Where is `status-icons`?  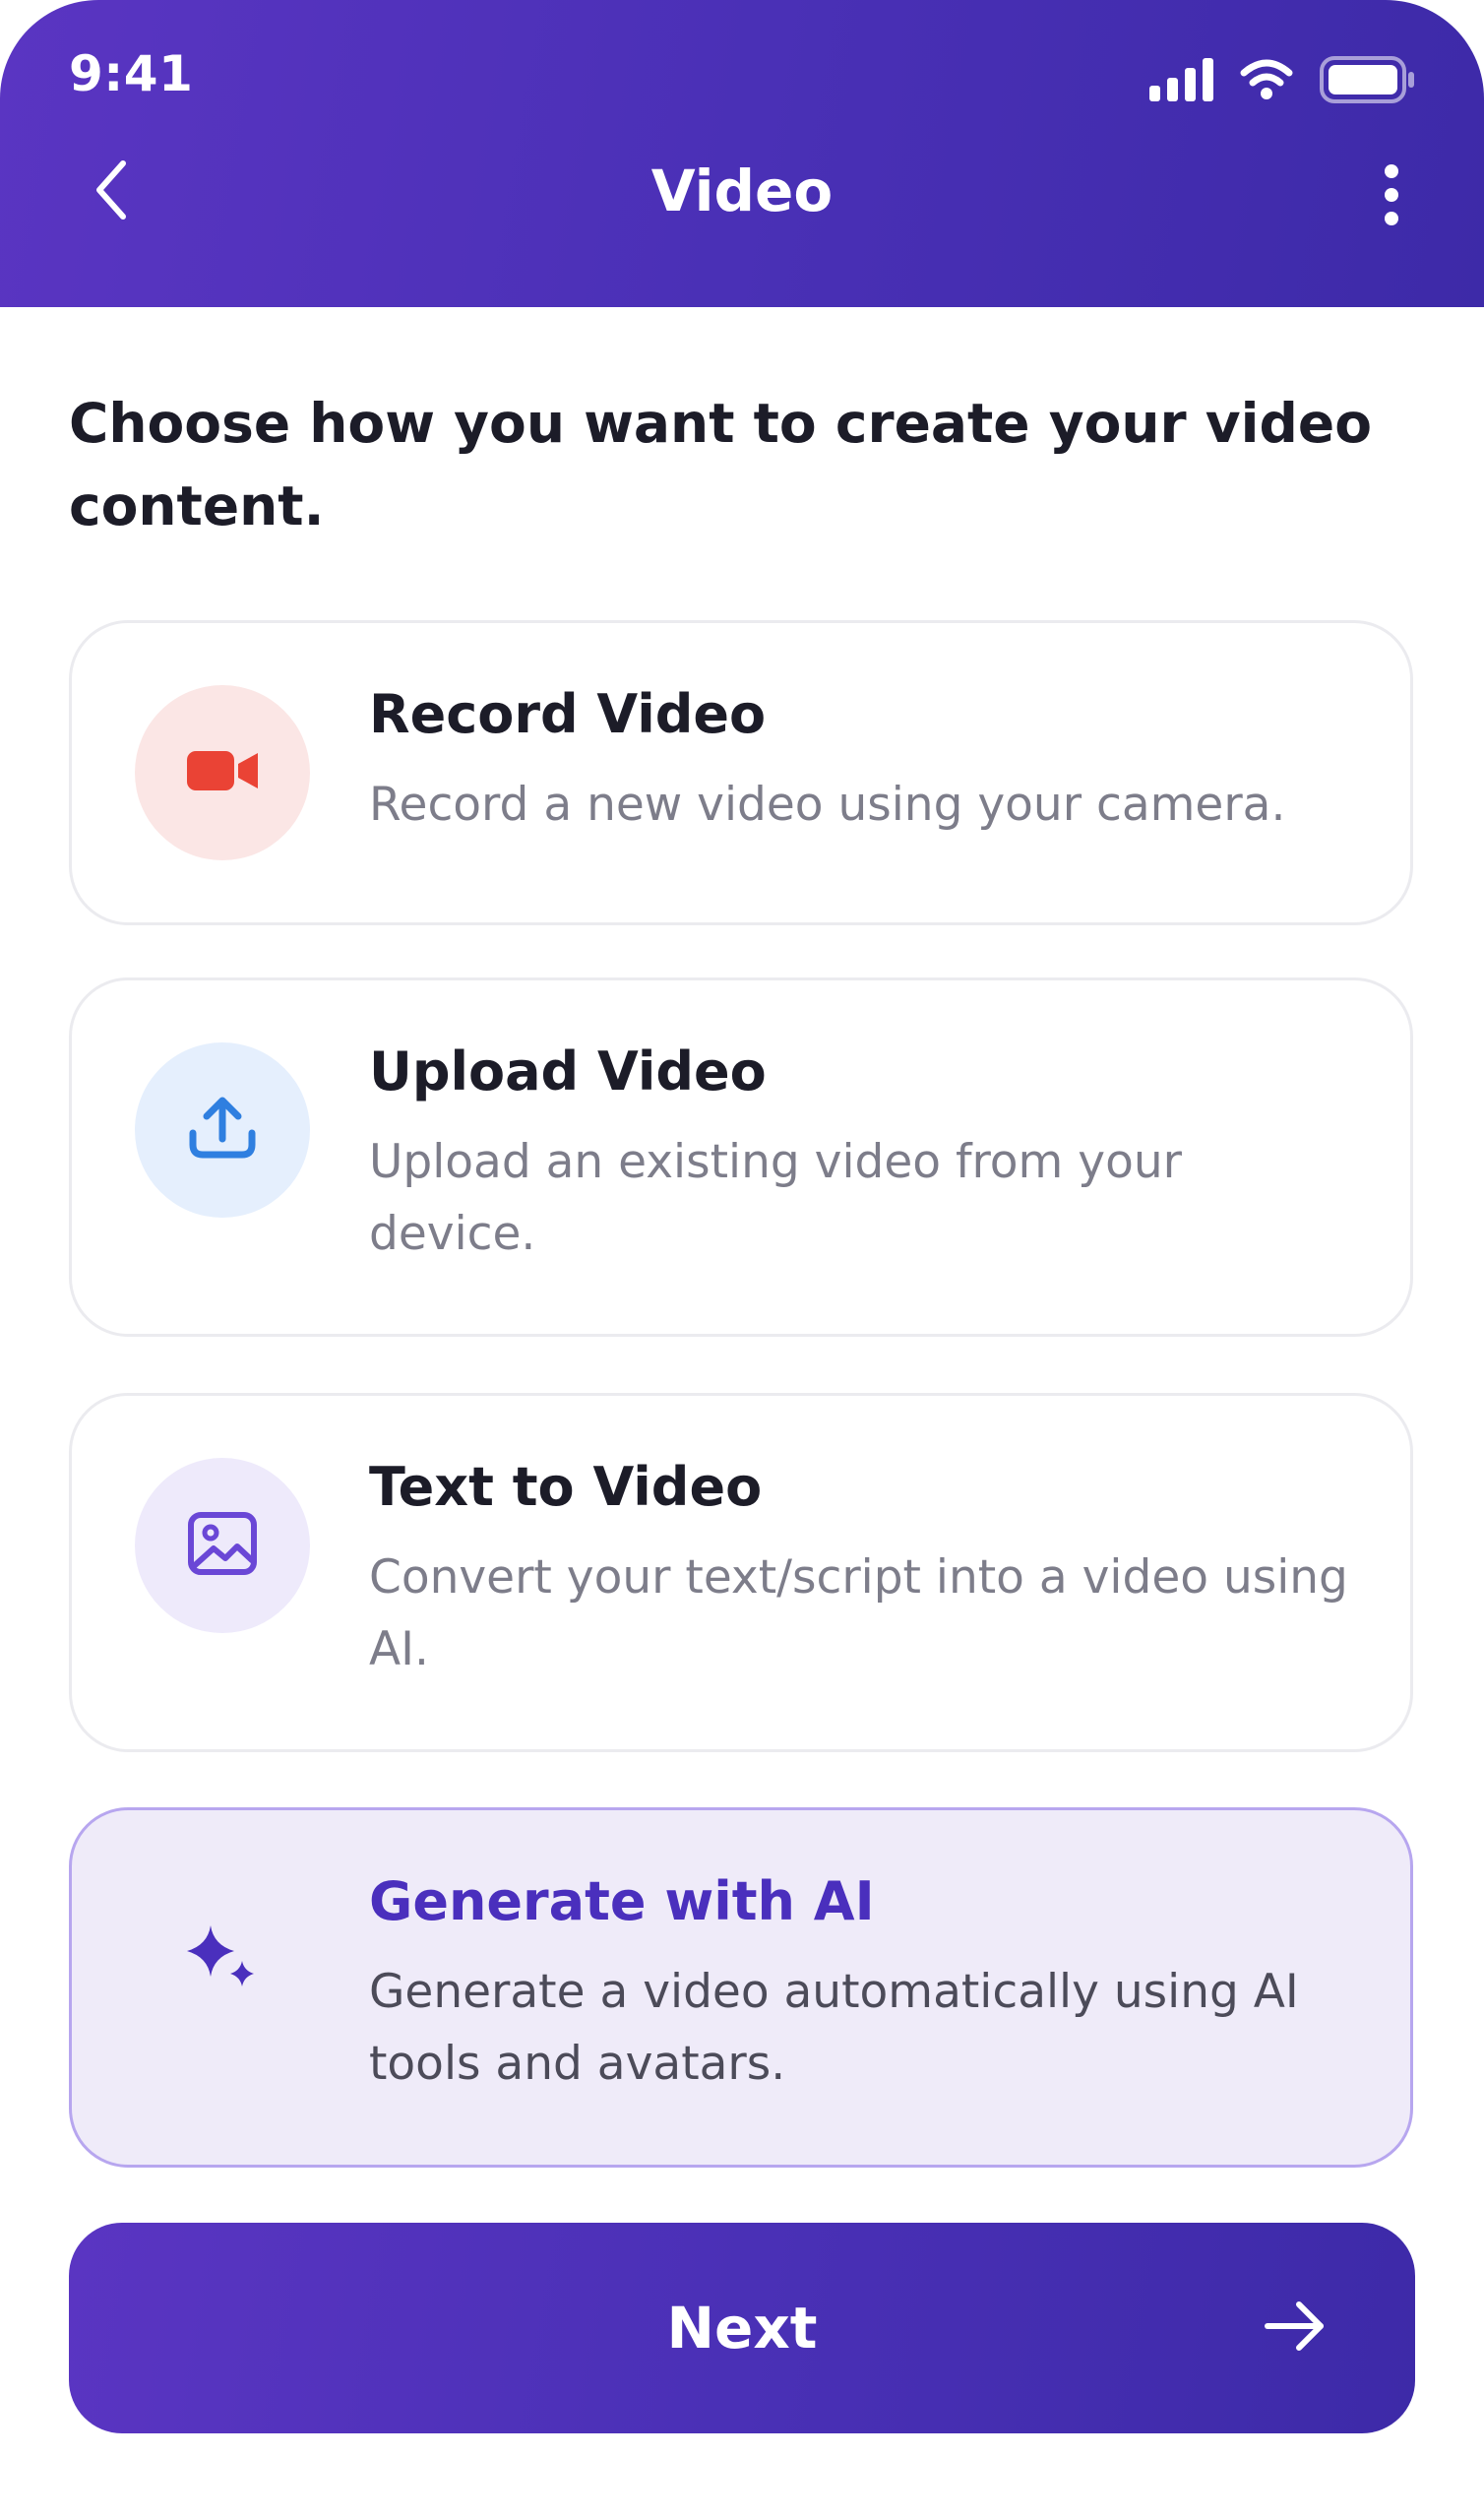
status-icons is located at coordinates (1283, 79).